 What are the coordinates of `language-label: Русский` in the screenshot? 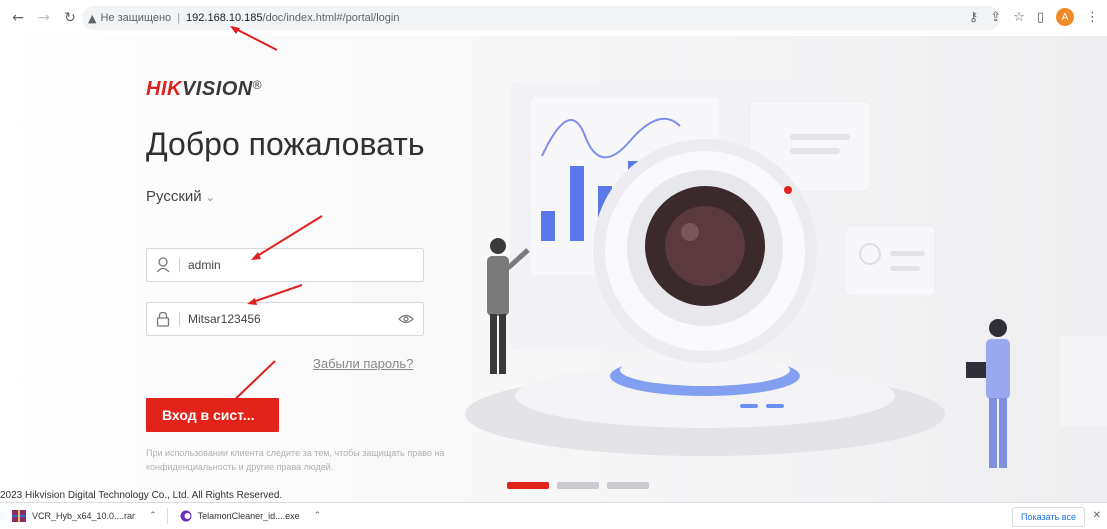 It's located at (174, 196).